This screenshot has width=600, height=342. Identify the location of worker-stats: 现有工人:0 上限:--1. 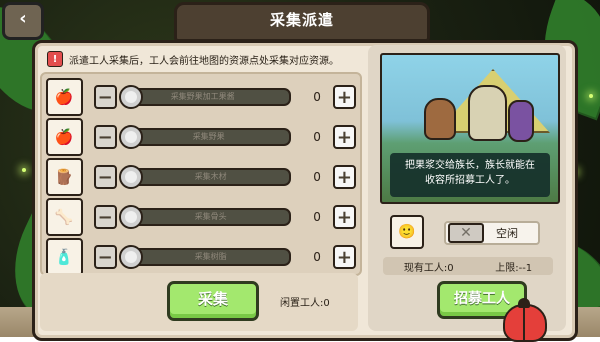
(468, 266).